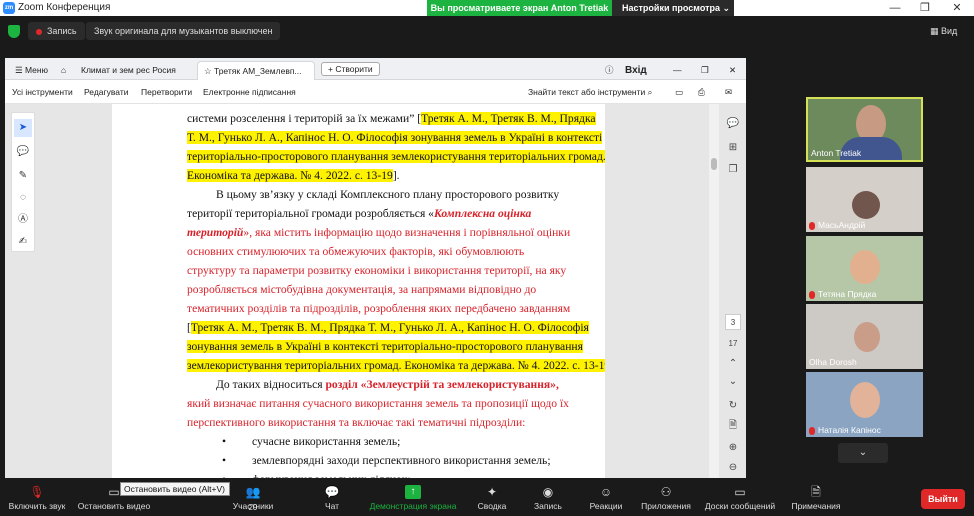  I want to click on notes-icon: 🗎, so click(816, 492).